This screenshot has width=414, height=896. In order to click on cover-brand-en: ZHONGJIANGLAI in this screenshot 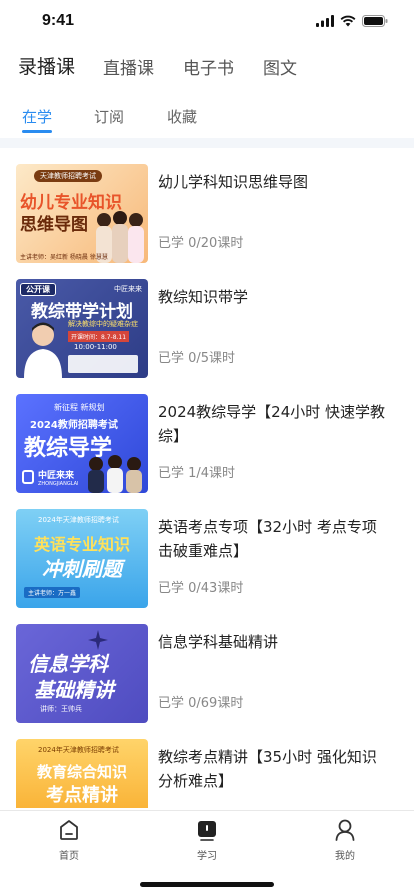, I will do `click(58, 484)`.